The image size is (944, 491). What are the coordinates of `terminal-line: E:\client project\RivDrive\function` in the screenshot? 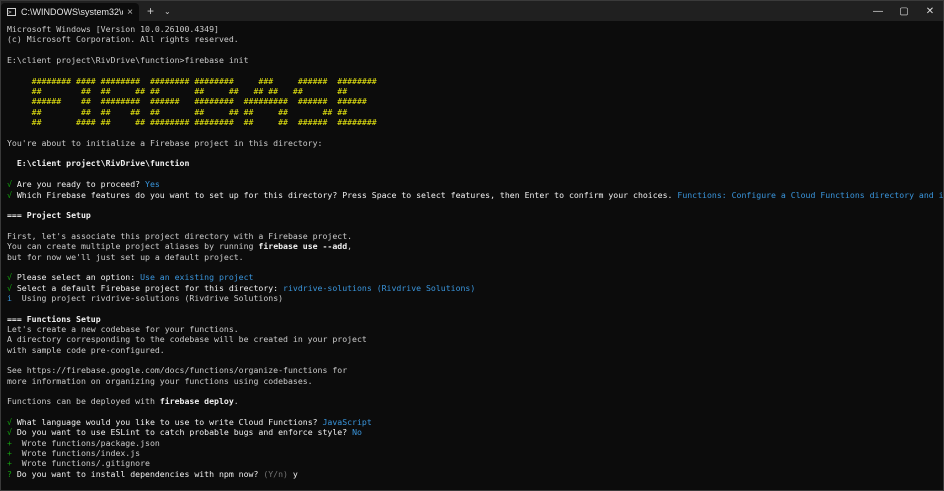 It's located at (472, 163).